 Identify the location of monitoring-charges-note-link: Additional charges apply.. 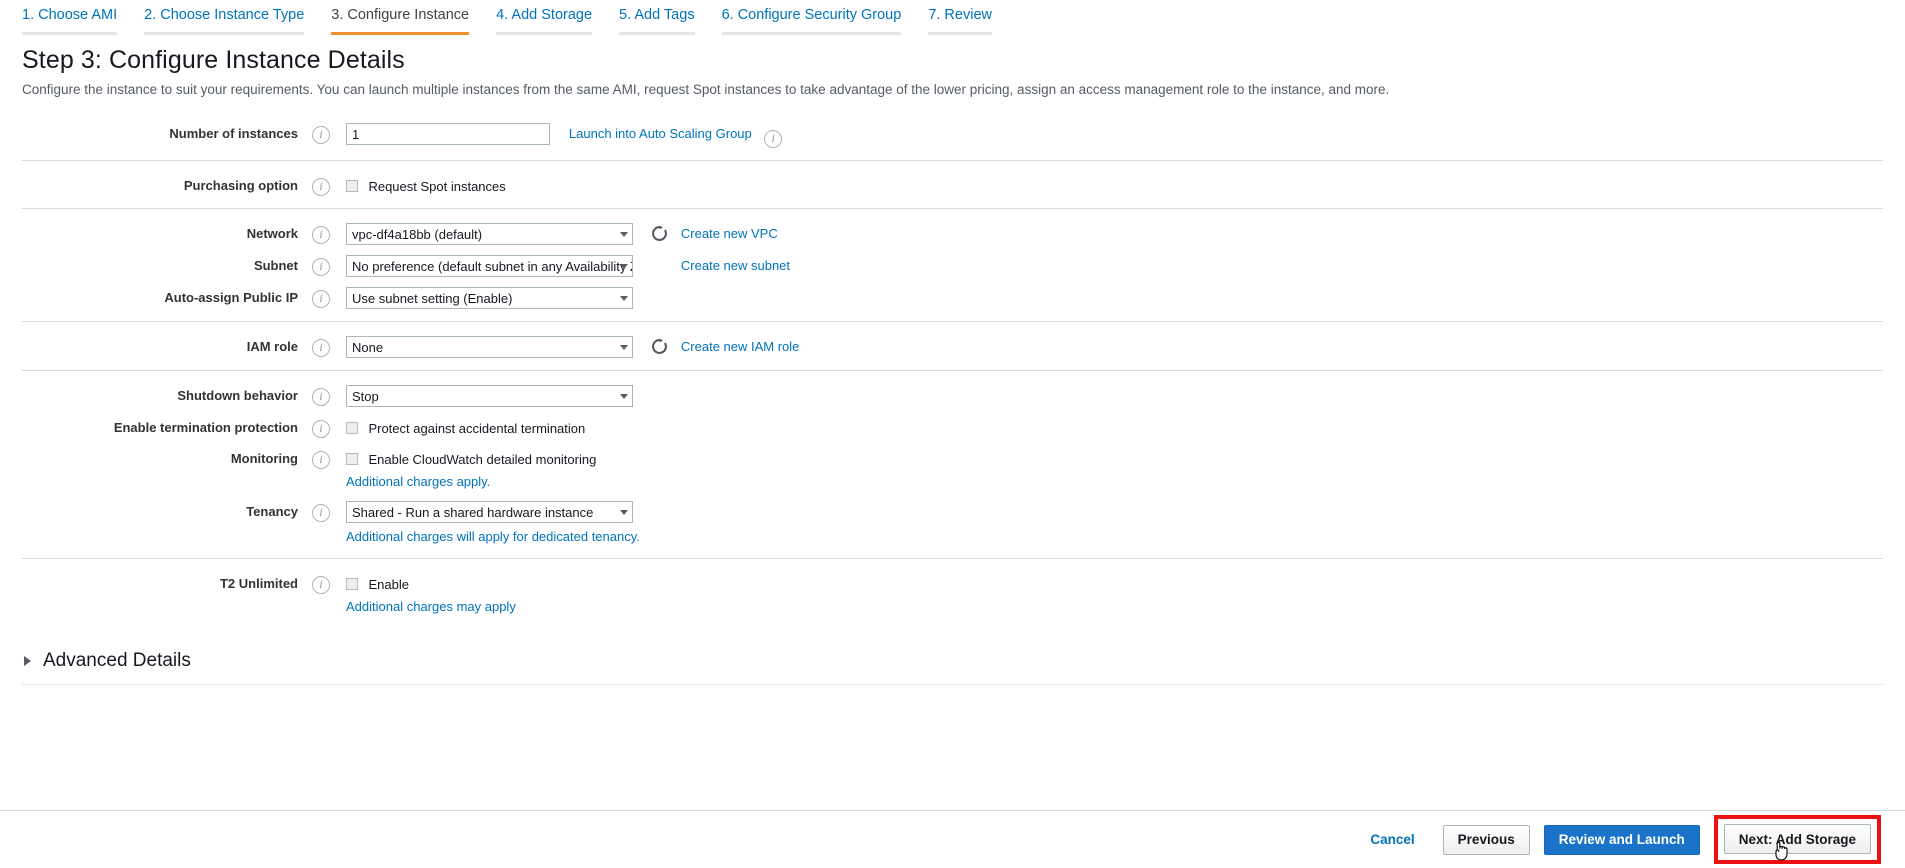
(418, 481).